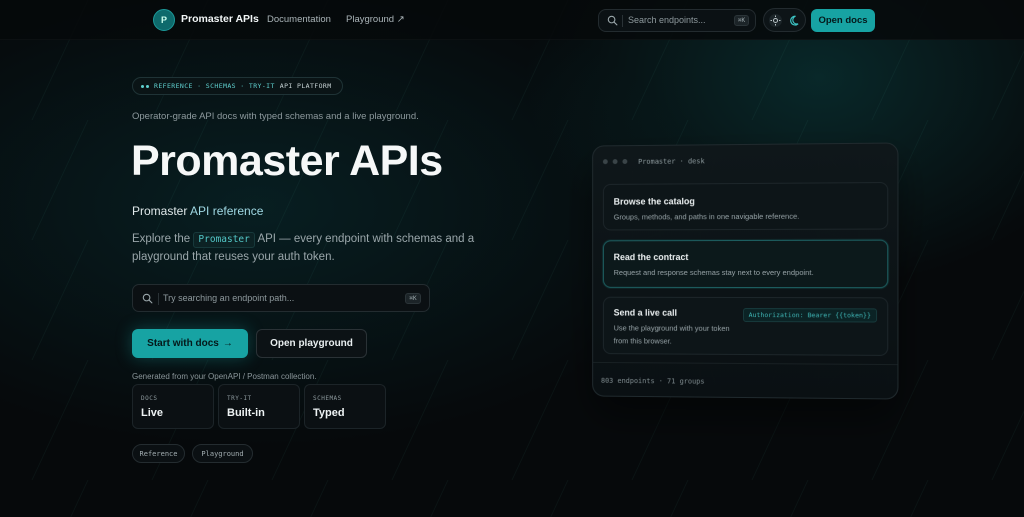 The width and height of the screenshot is (1024, 517). I want to click on sun-icon, so click(775, 20).